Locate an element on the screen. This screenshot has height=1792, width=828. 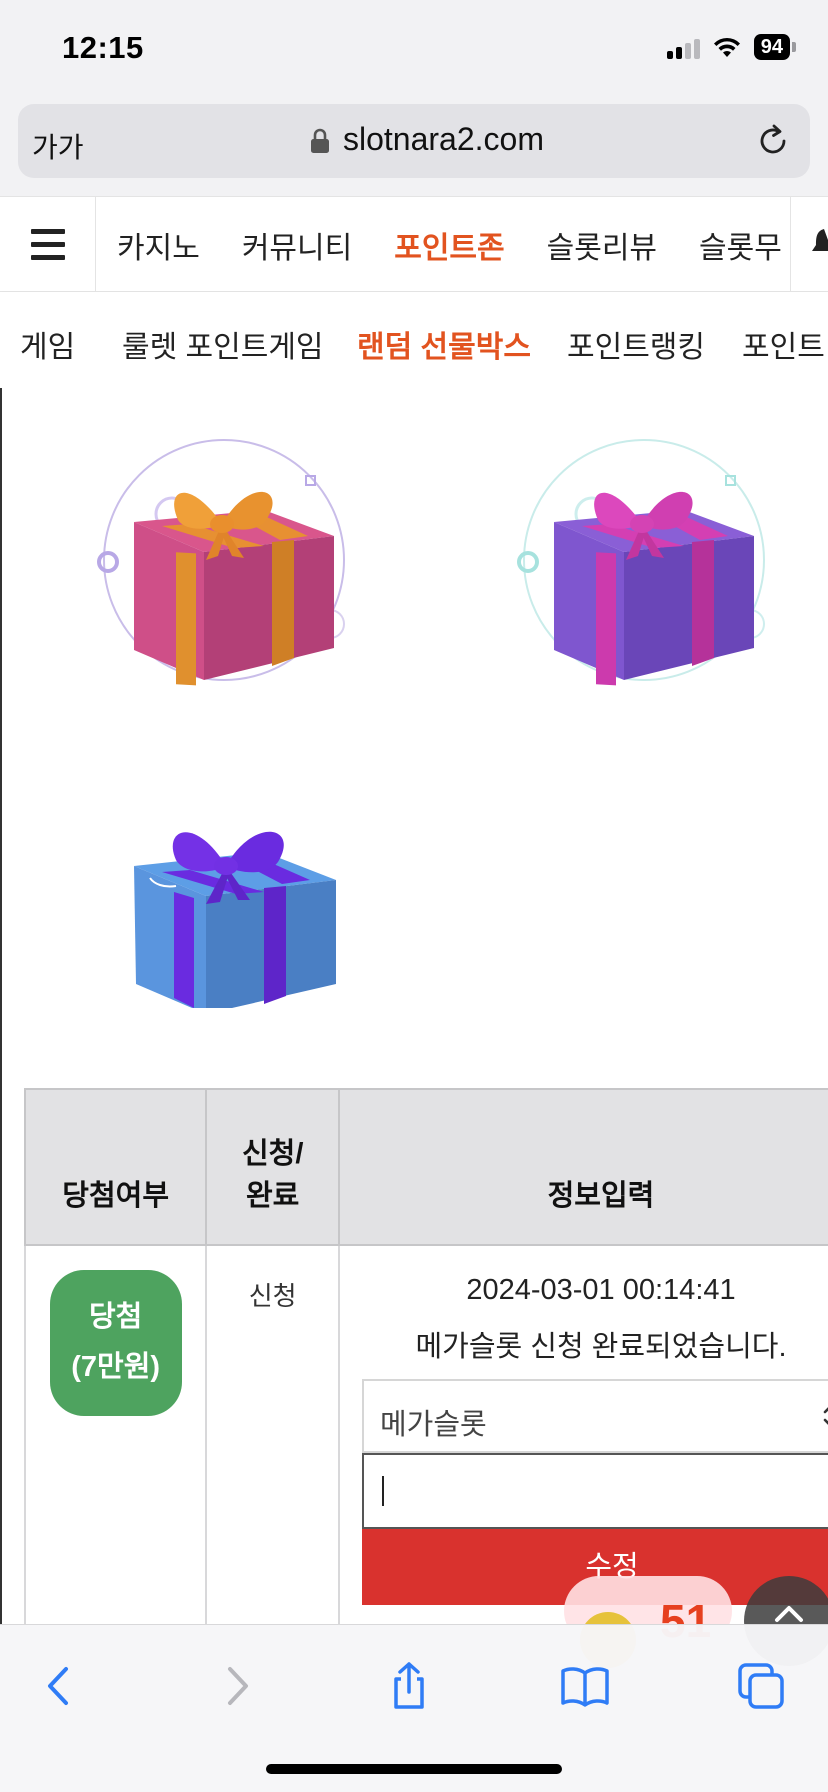
win-status-cell: 당첨 (7만원) is located at coordinates (115, 1434).